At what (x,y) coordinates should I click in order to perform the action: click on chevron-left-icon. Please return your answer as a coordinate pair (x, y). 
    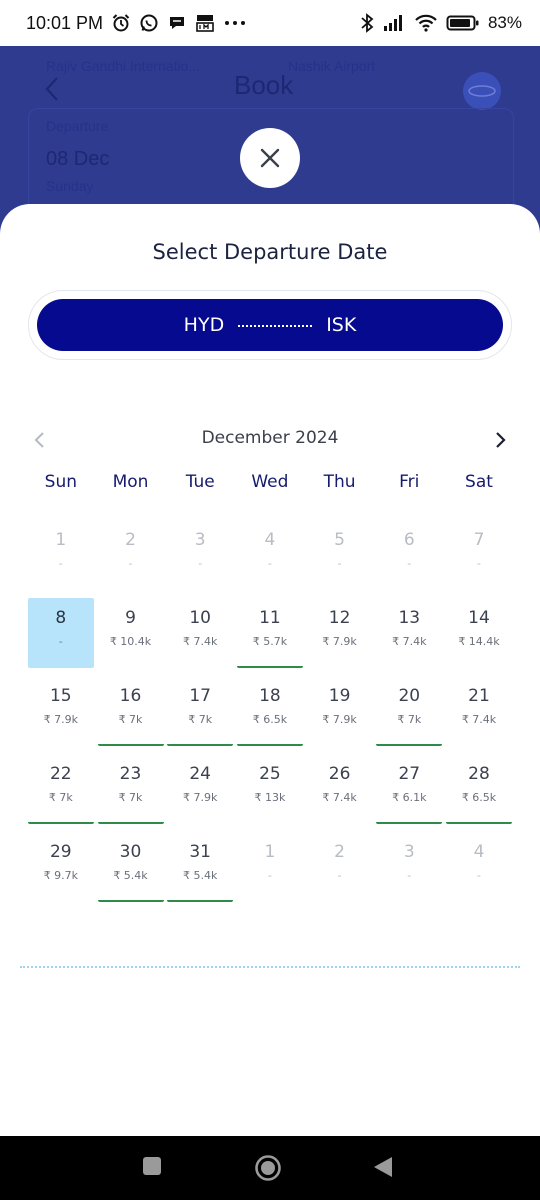
    Looking at the image, I should click on (39, 440).